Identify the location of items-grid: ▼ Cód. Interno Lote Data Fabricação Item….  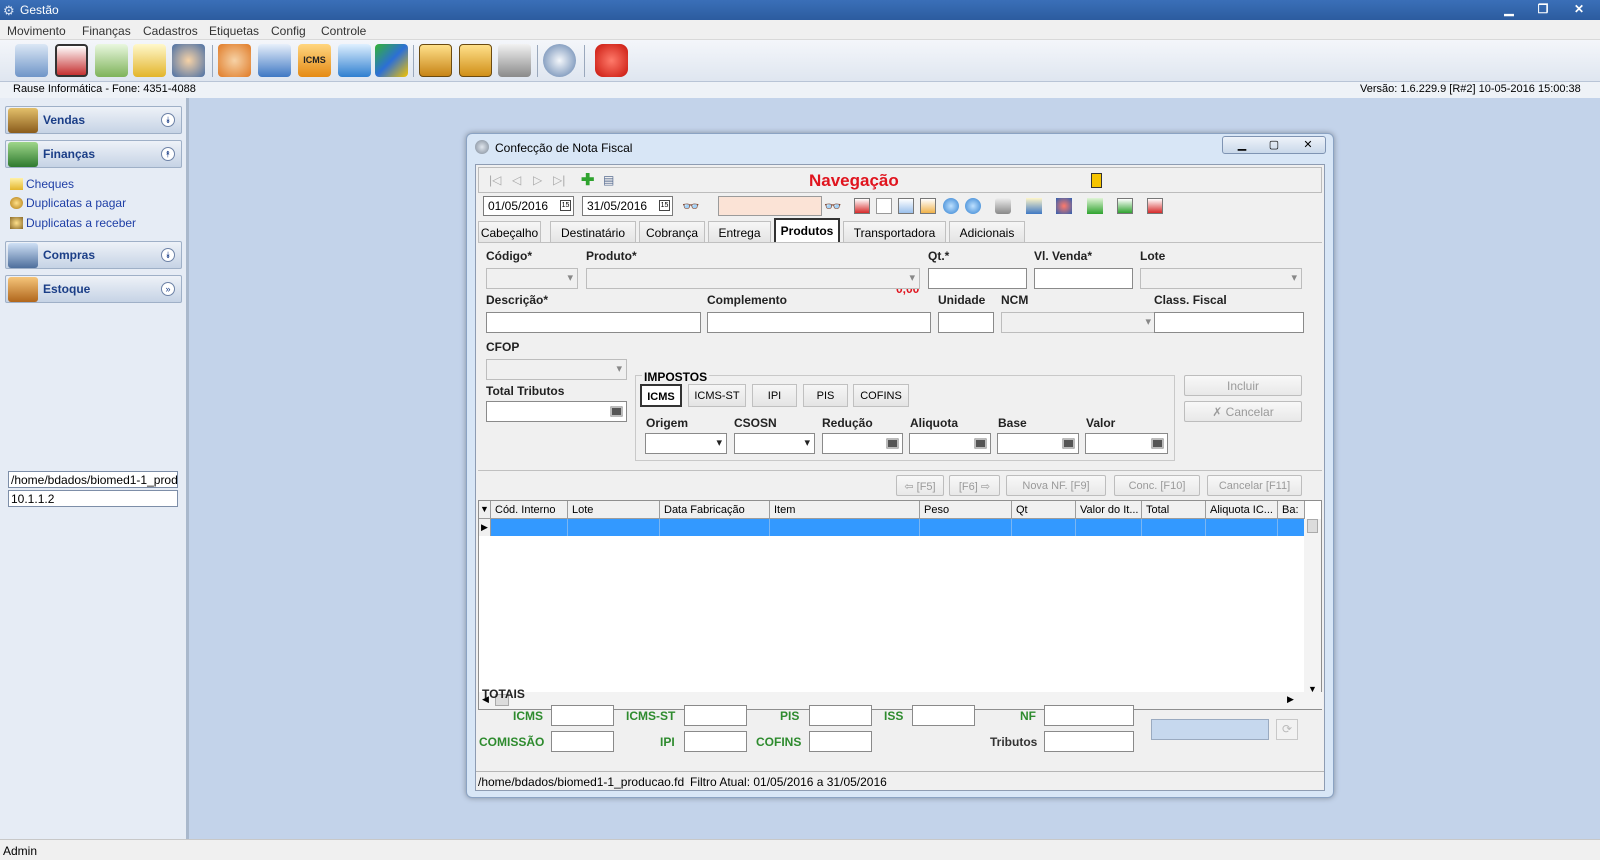
(900, 605).